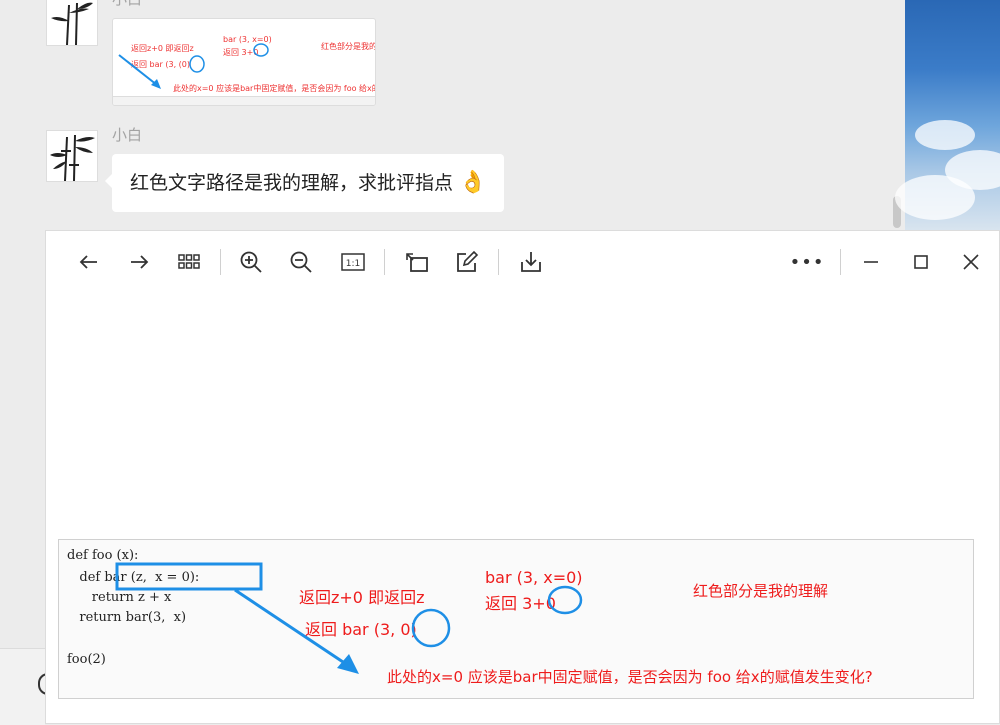 This screenshot has height=725, width=1000. I want to click on message-text: 红色文字路径是我的理解，求批评指点, so click(292, 183).